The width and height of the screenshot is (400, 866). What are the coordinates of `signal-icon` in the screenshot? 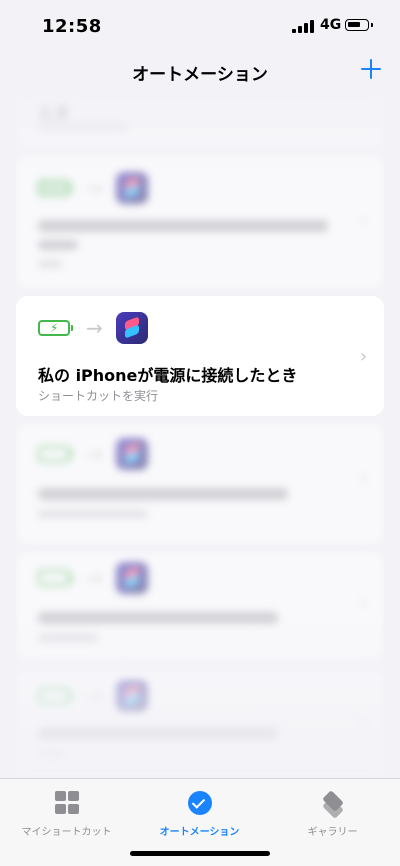 It's located at (303, 26).